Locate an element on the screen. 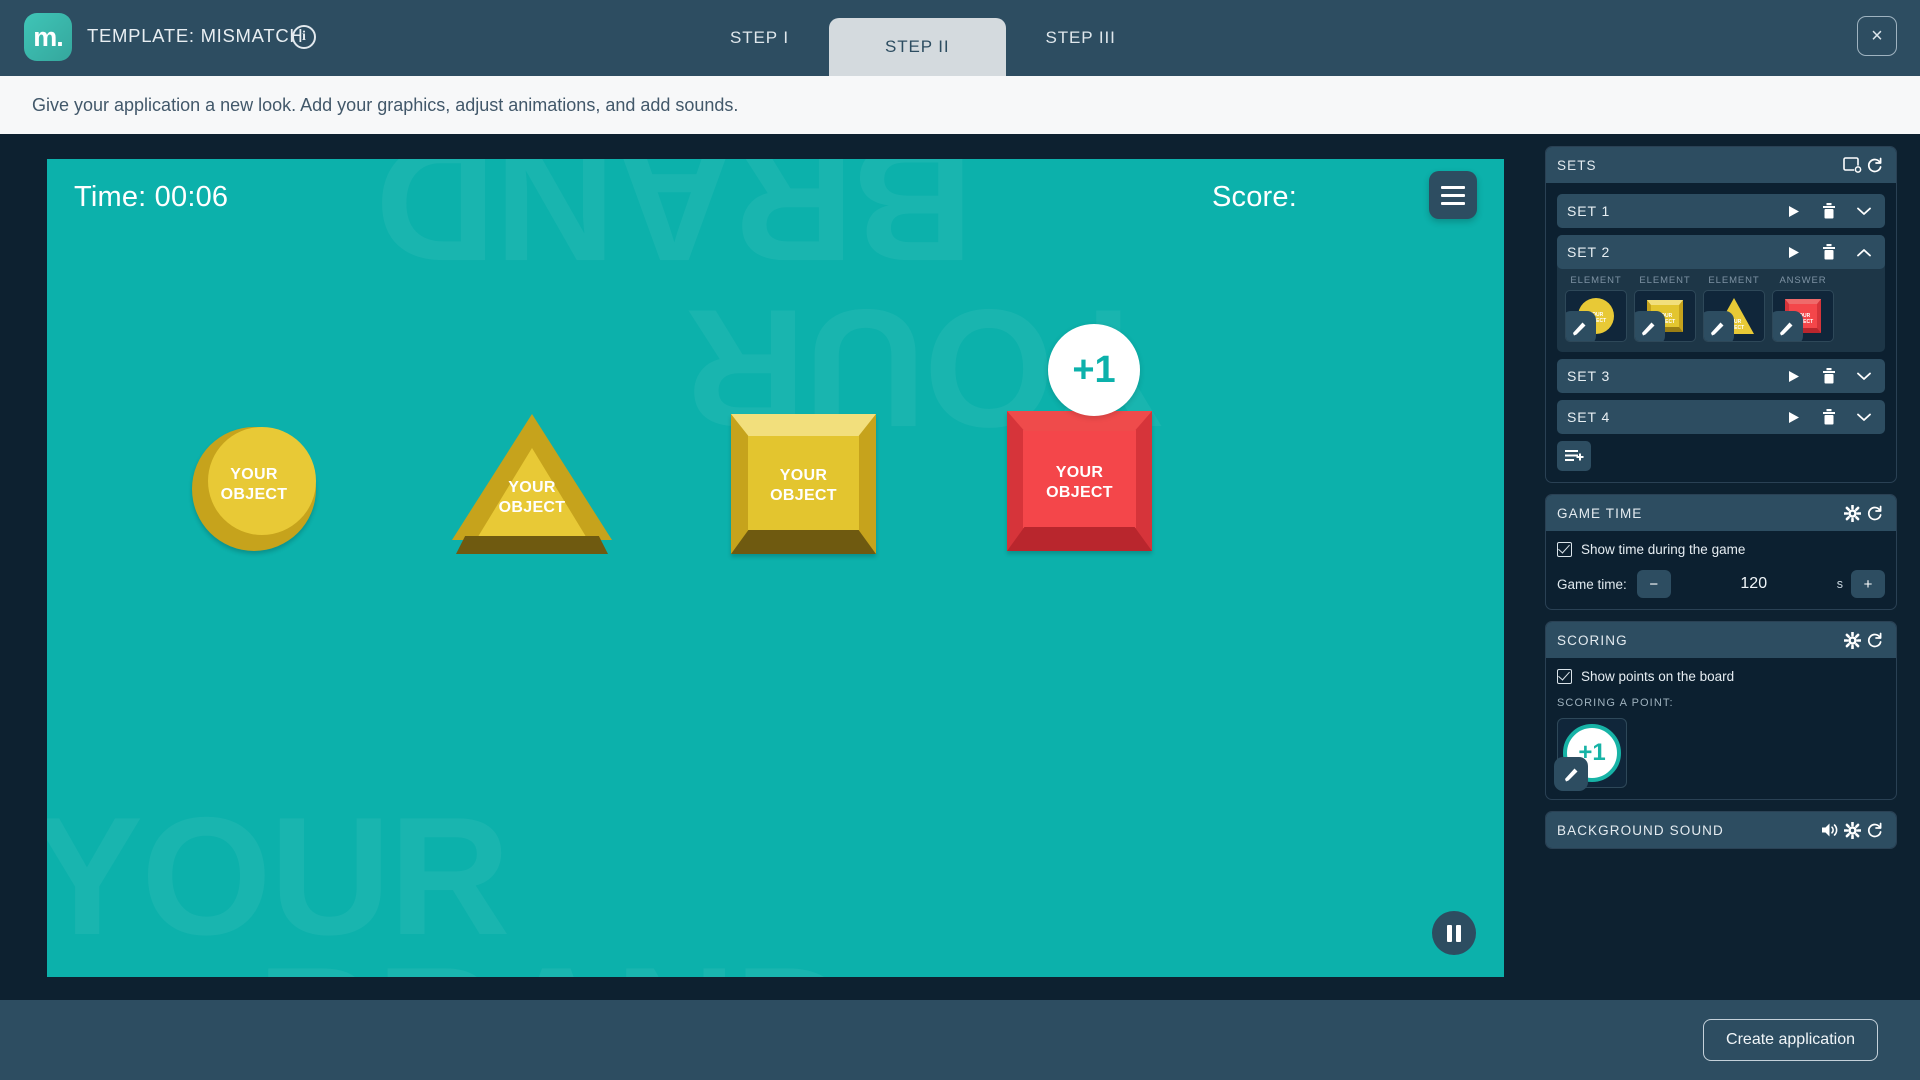 This screenshot has height=1080, width=1920. footer-bar: Create application is located at coordinates (960, 1040).